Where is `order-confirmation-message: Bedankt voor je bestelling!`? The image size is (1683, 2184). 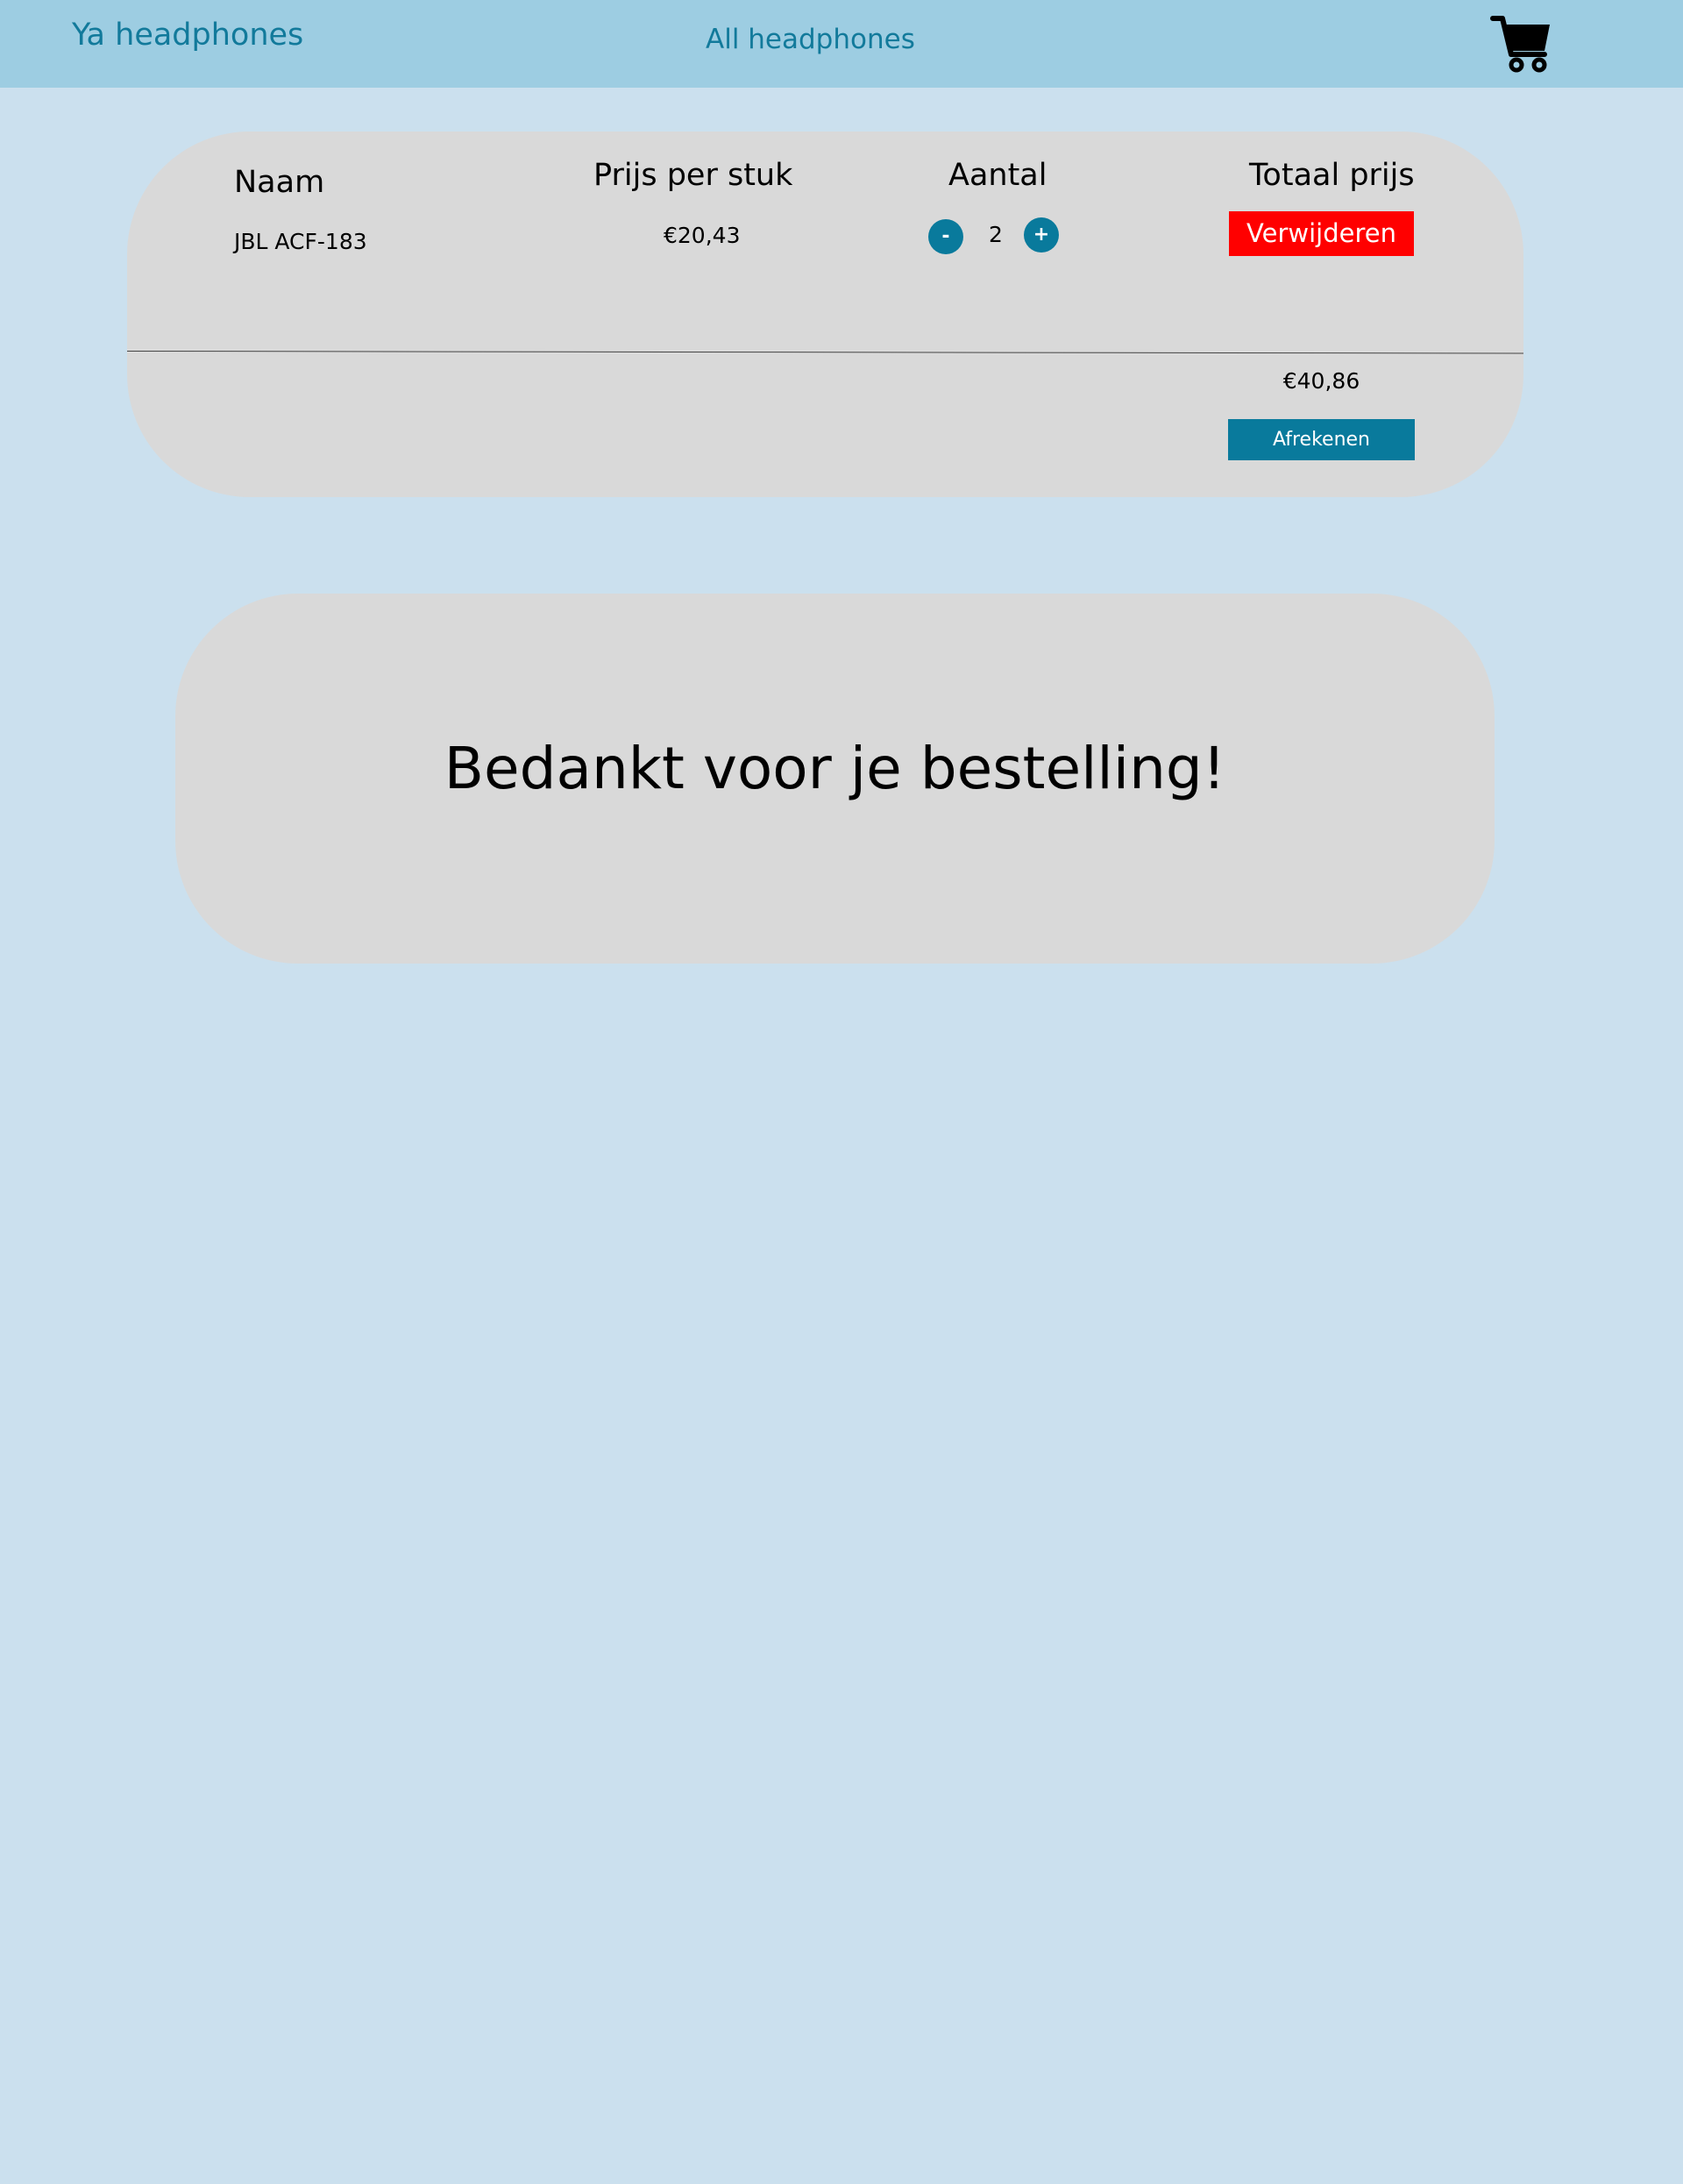 order-confirmation-message: Bedankt voor je bestelling! is located at coordinates (835, 768).